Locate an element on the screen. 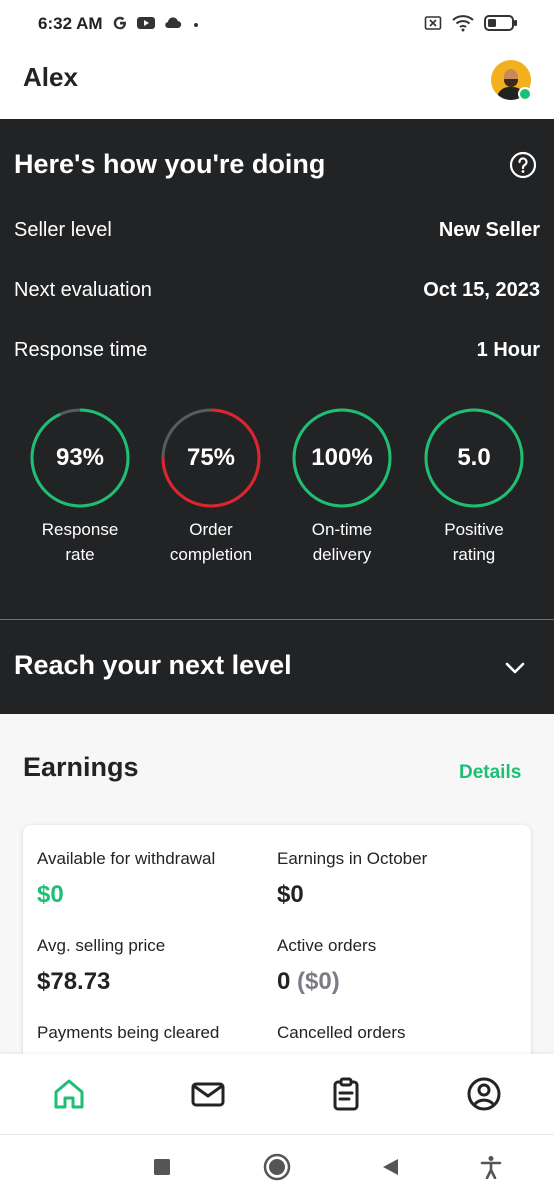  app-header: Alex is located at coordinates (277, 84).